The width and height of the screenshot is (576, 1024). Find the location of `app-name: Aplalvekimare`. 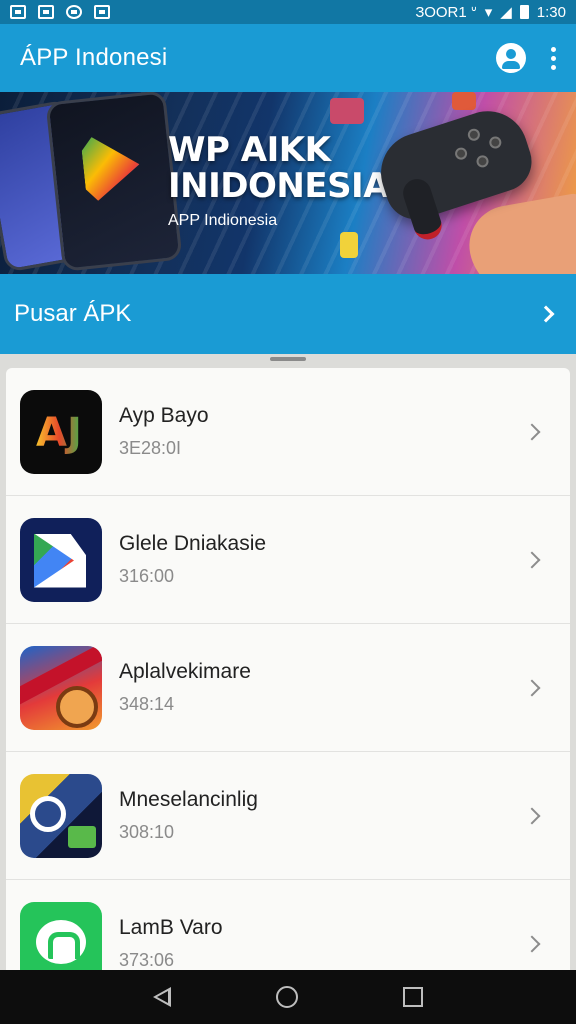

app-name: Aplalvekimare is located at coordinates (185, 671).